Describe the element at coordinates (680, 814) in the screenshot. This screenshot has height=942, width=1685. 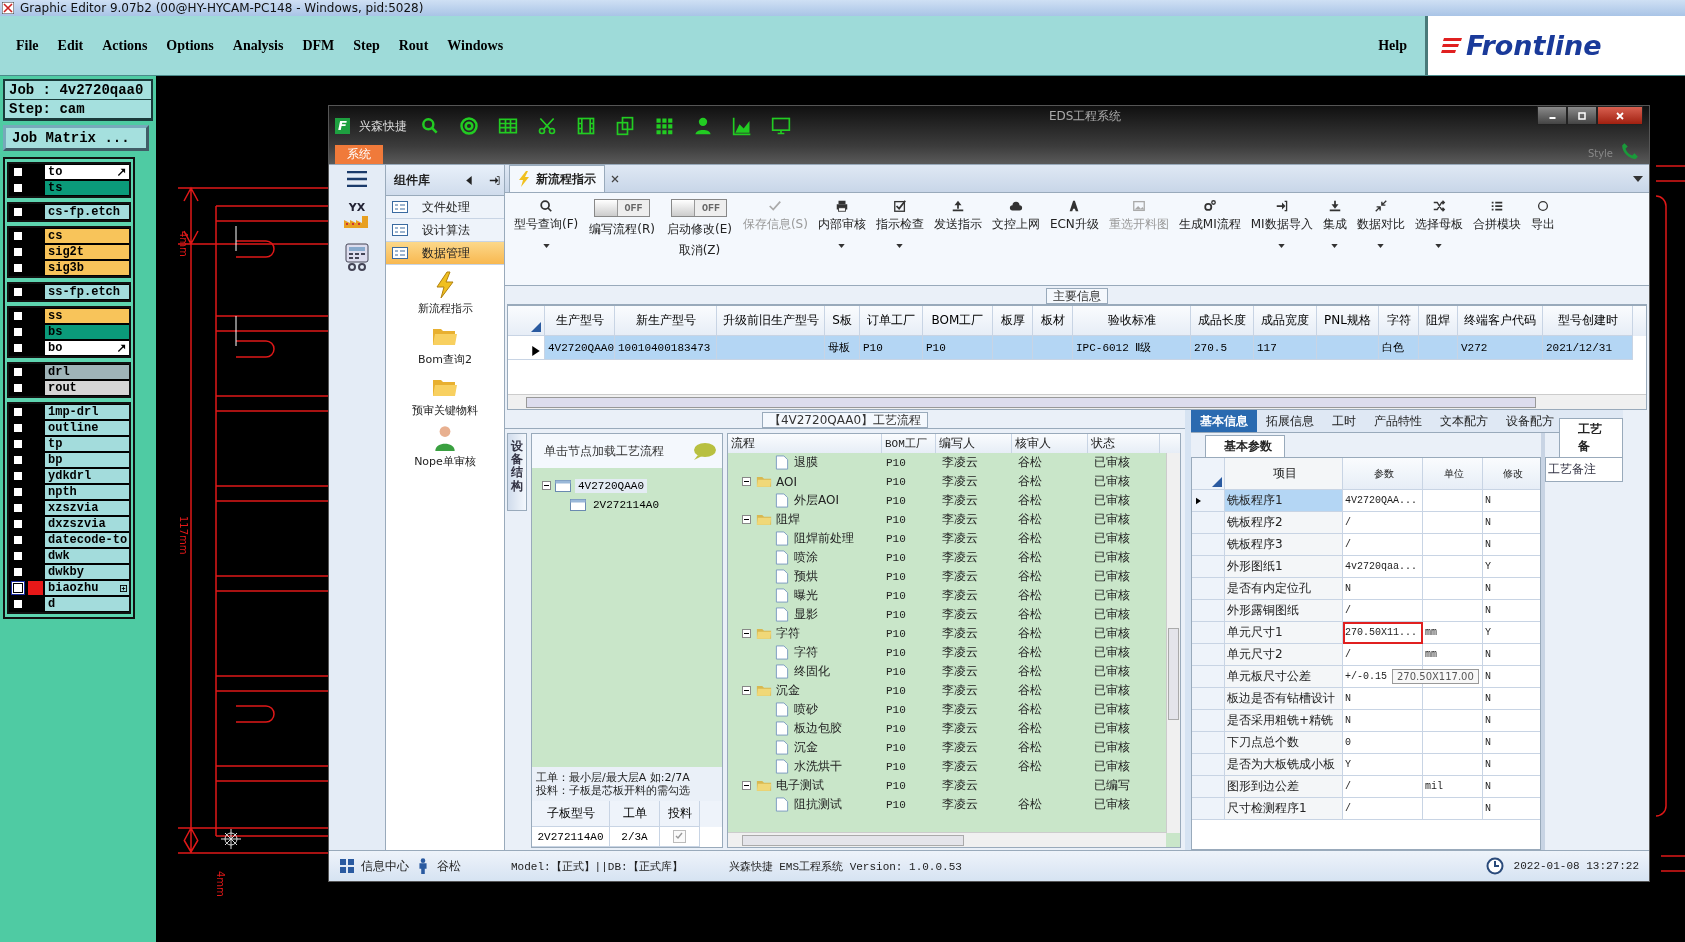
I see `column-header: 投料` at that location.